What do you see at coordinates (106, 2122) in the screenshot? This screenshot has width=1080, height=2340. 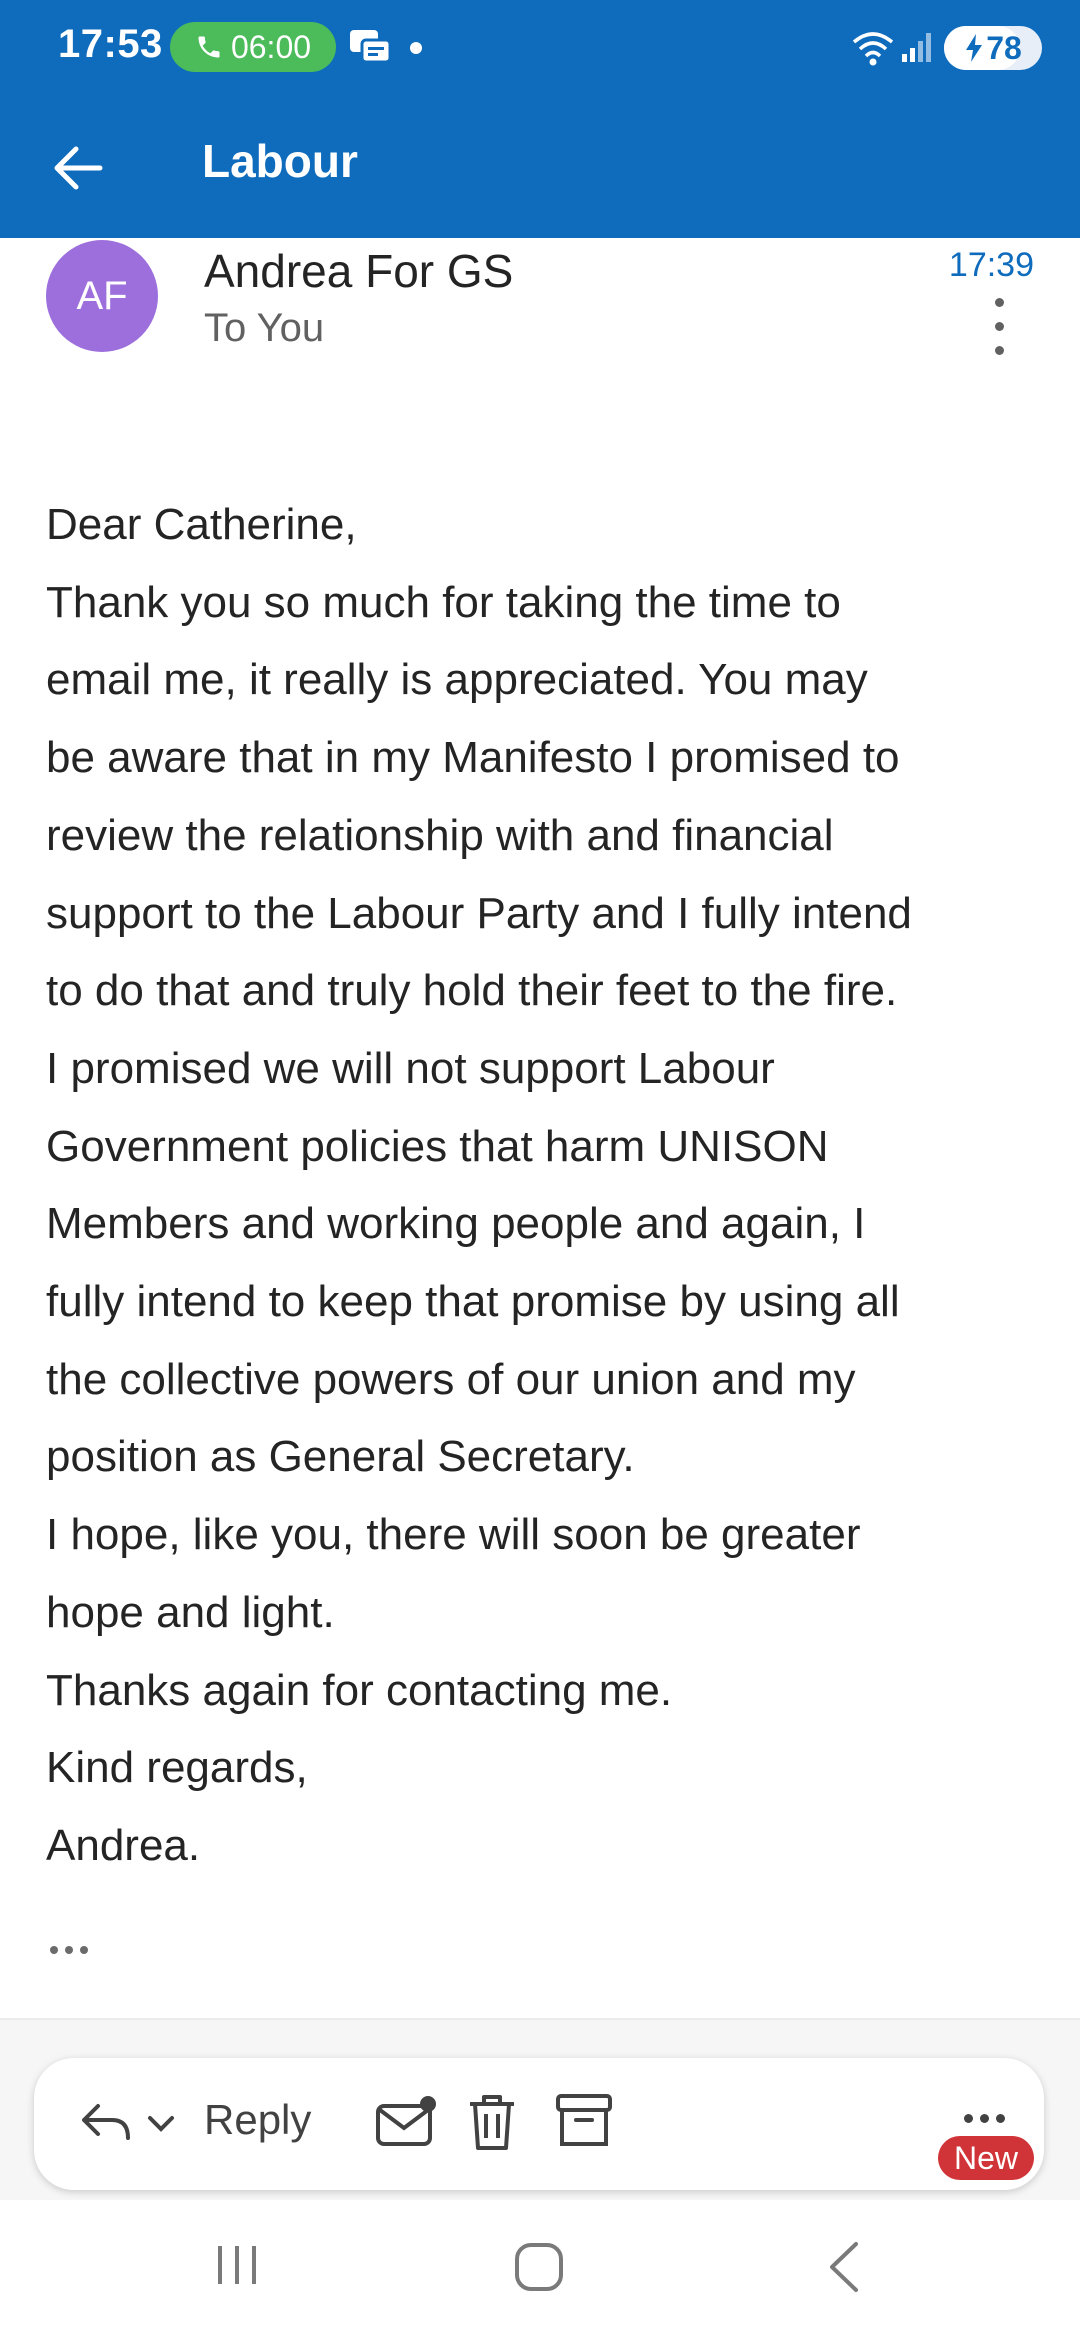 I see `reply-icon` at bounding box center [106, 2122].